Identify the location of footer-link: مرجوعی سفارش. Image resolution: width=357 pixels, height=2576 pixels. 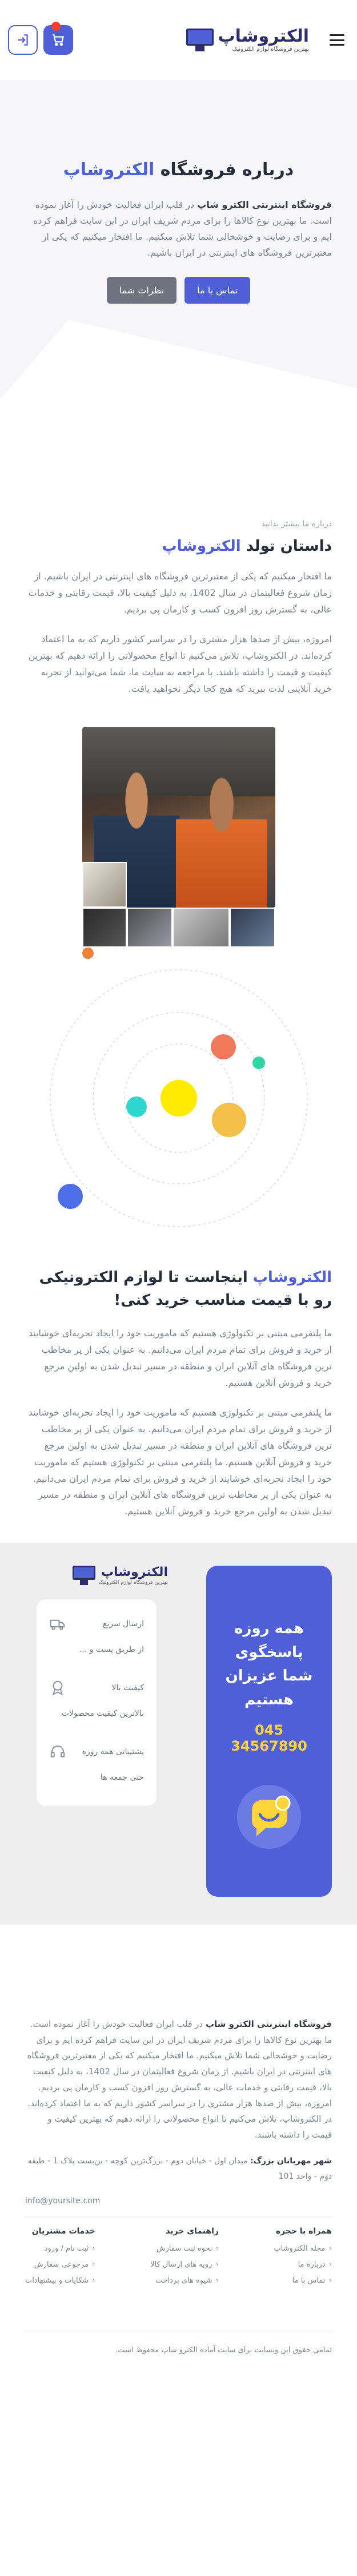
(60, 2265).